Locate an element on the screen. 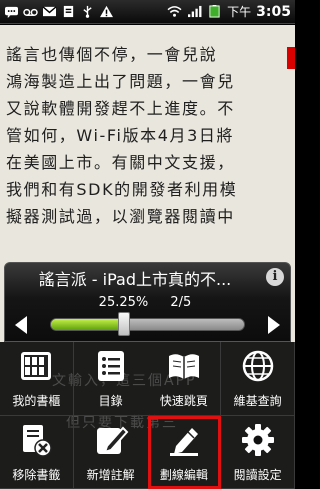 Image resolution: width=320 pixels, height=489 pixels. remove-bookmark-button: 移除書籤 is located at coordinates (37, 452).